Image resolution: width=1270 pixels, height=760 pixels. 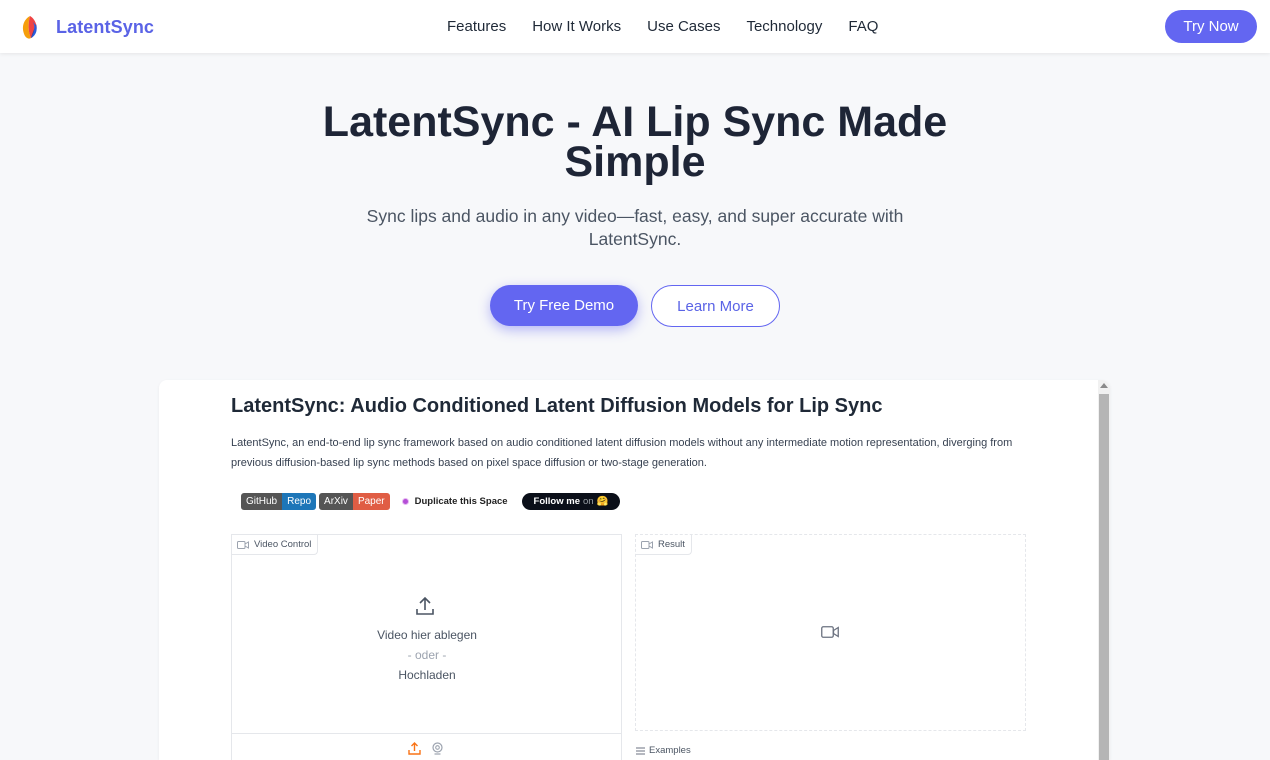 I want to click on video-camera-icon, so click(x=243, y=544).